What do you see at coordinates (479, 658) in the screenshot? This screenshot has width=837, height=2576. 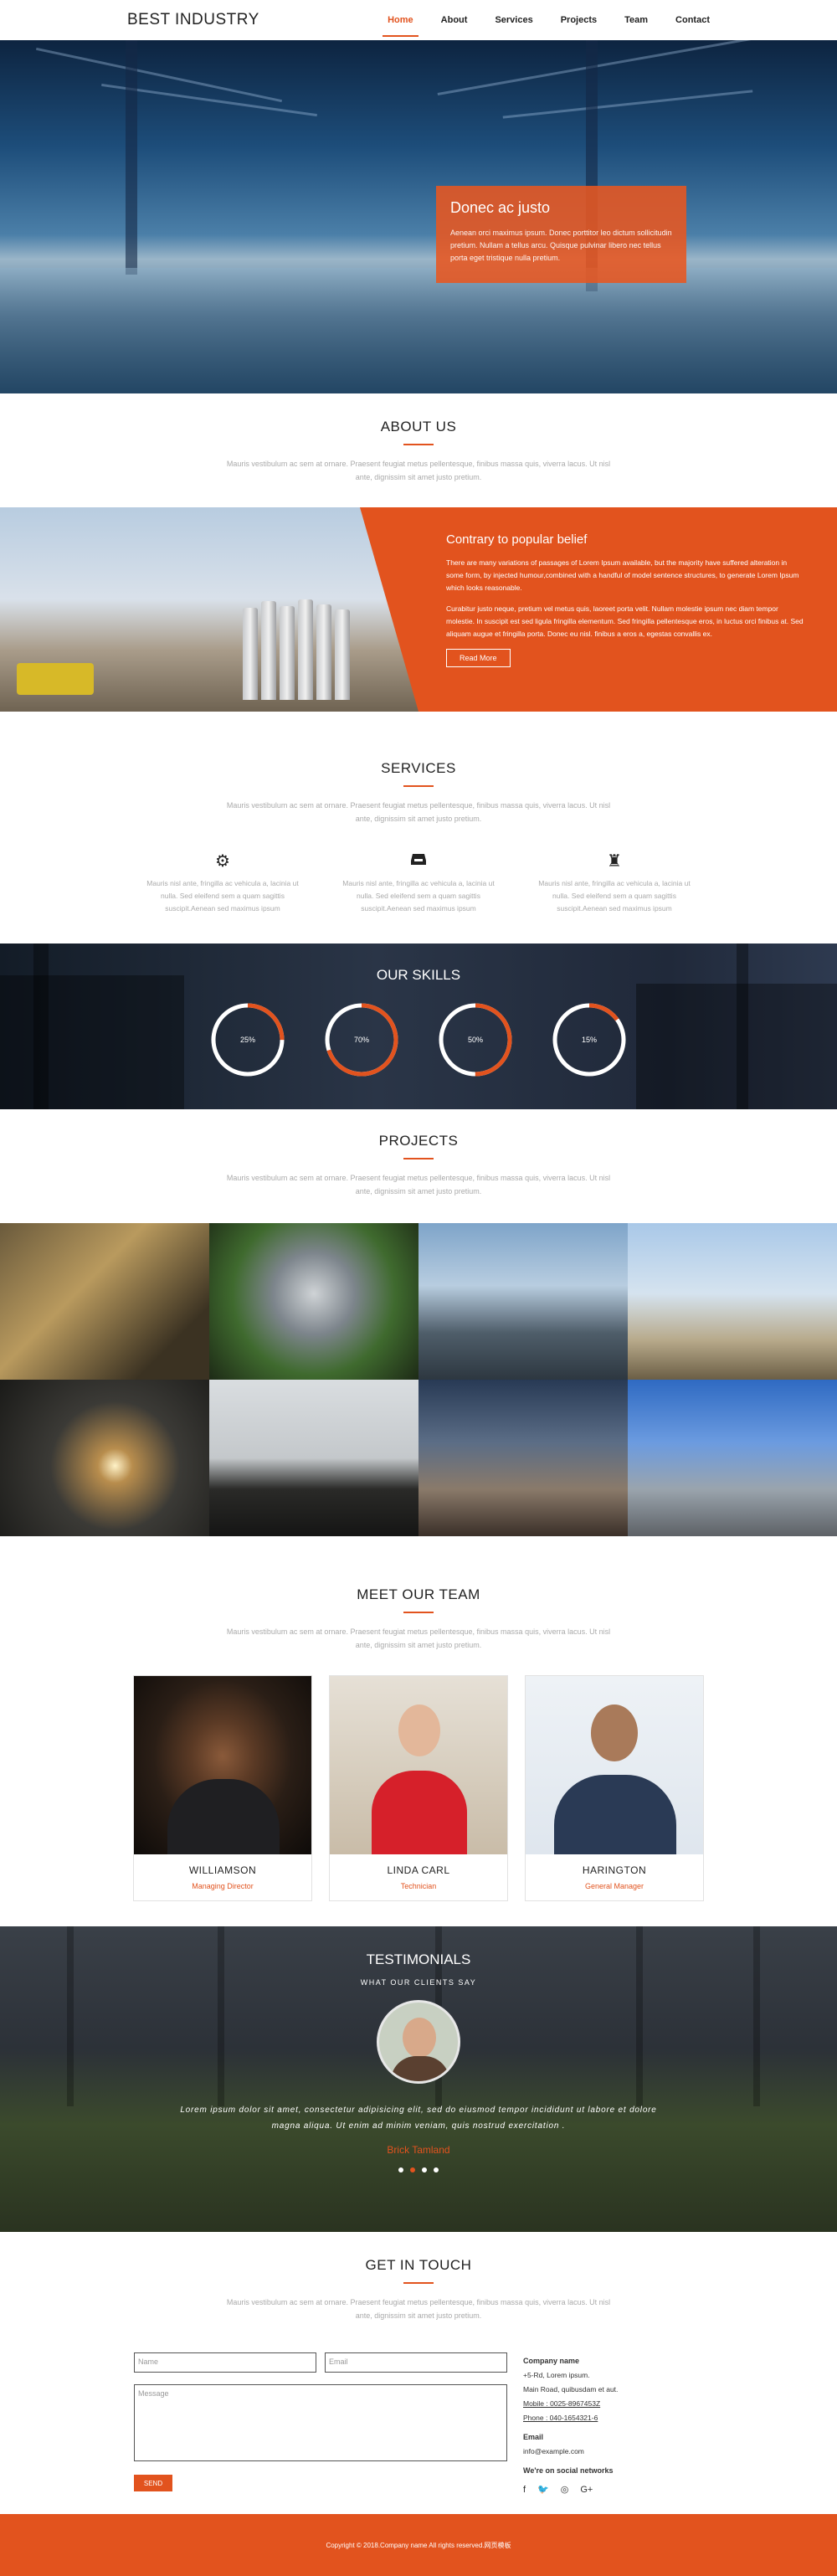 I see `read-more-button: Read More` at bounding box center [479, 658].